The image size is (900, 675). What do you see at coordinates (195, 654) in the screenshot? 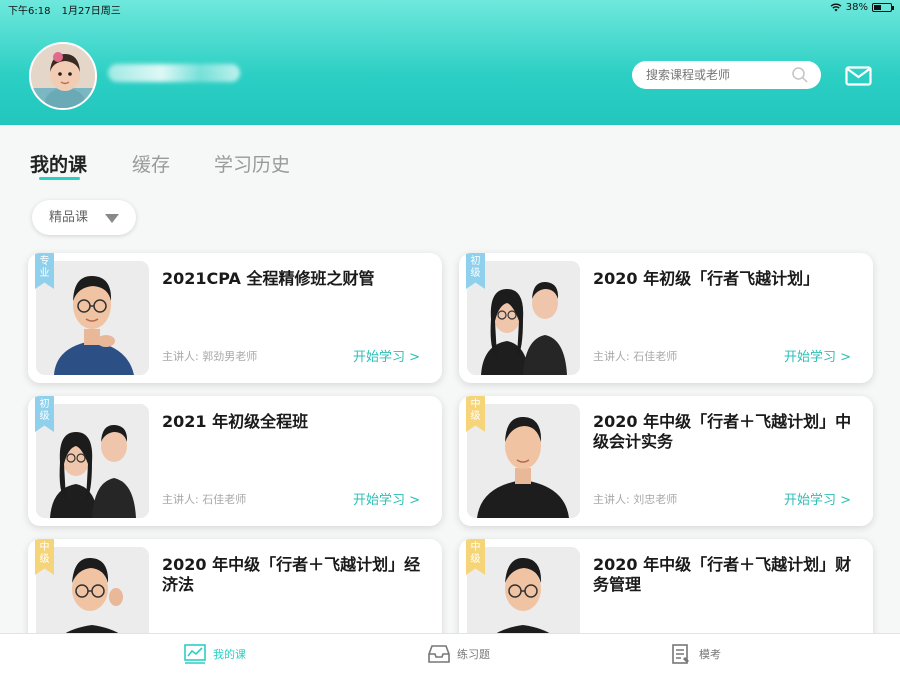
I see `chart-icon` at bounding box center [195, 654].